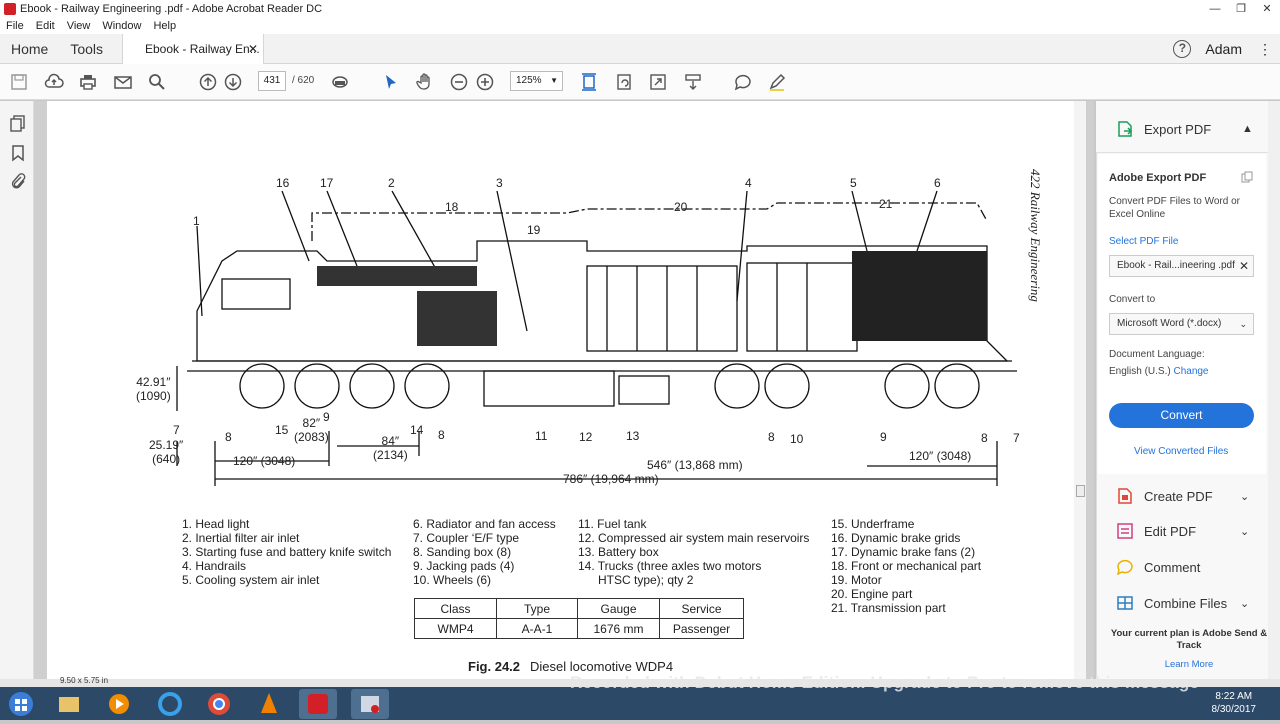 This screenshot has width=1280, height=724. I want to click on menu-view: View, so click(79, 26).